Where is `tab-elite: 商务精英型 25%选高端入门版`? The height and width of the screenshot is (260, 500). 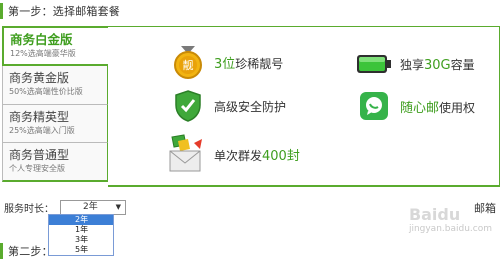
tab-elite: 商务精英型 25%选高端入门版 is located at coordinates (55, 123).